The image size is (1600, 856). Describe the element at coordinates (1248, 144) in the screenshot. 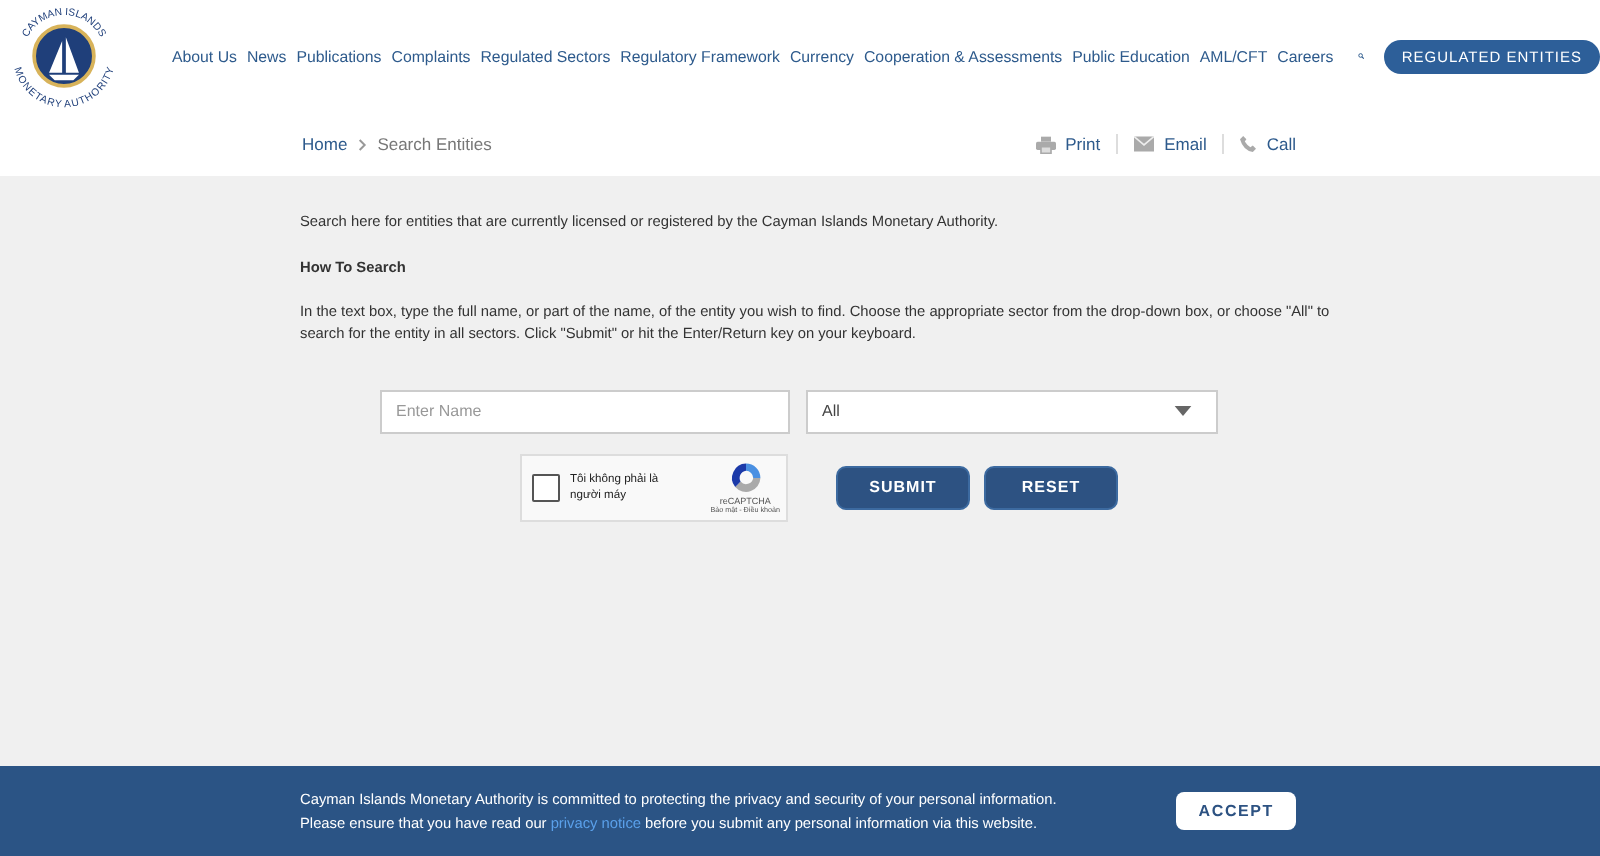

I see `phone-icon` at that location.